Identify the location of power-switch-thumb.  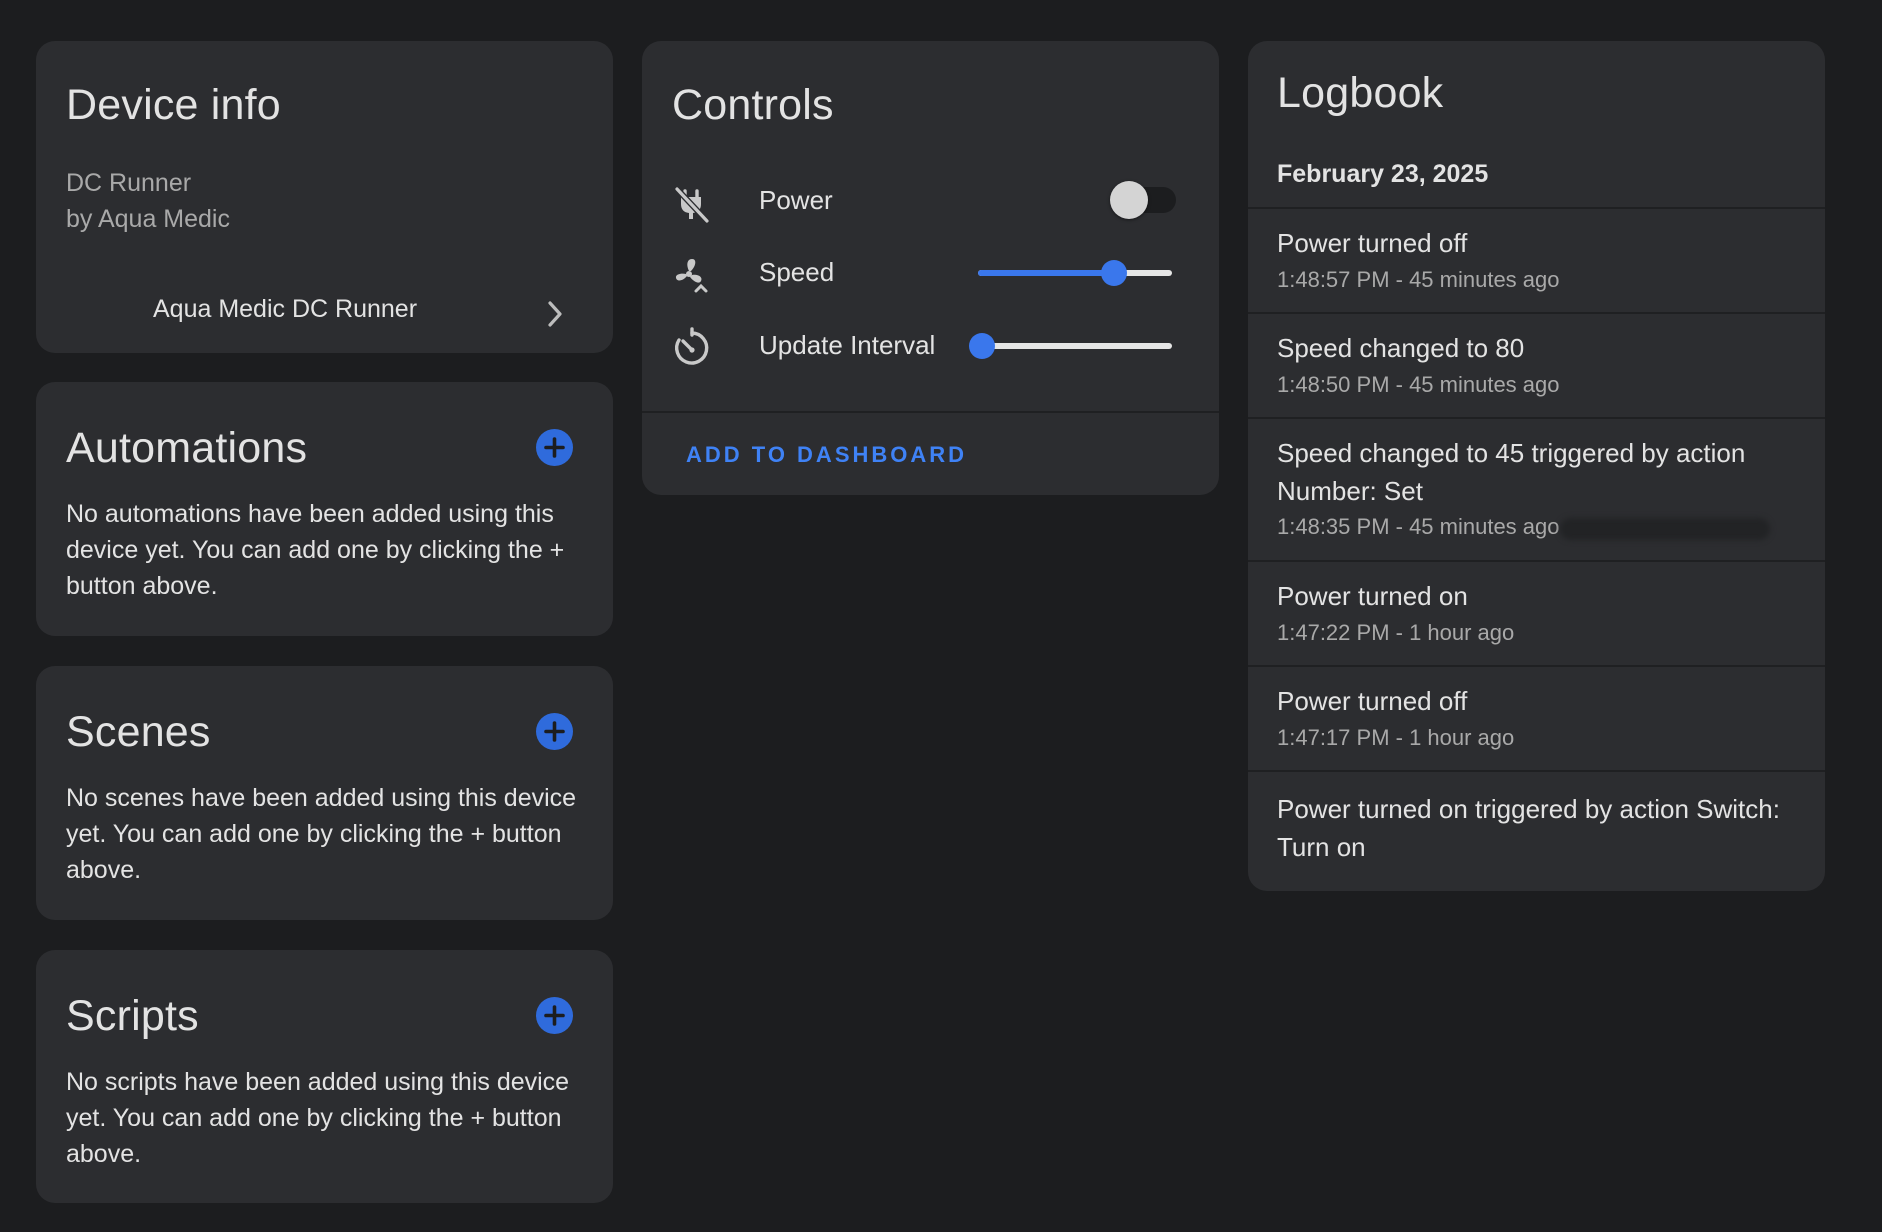
(1129, 200).